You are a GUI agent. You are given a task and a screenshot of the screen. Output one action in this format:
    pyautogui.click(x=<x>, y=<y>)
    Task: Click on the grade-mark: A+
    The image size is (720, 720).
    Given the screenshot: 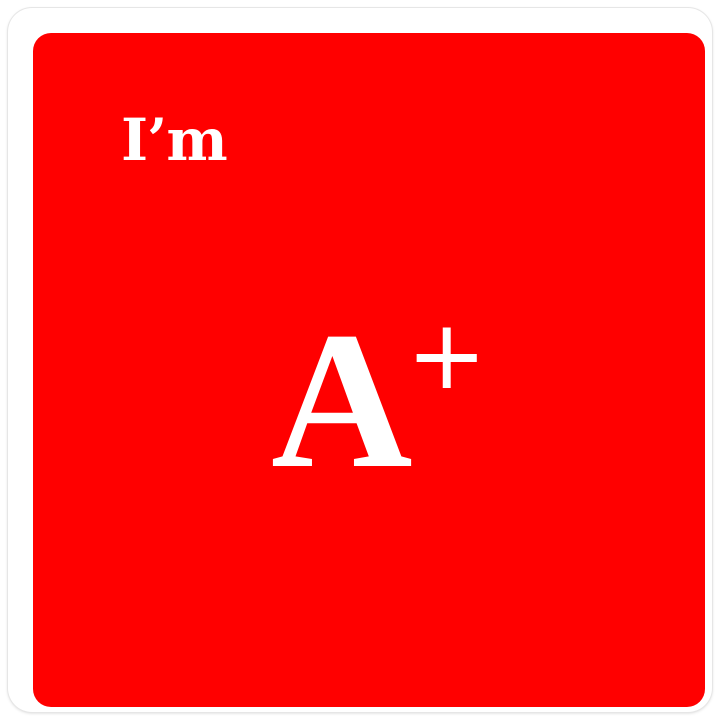 What is the action you would take?
    pyautogui.click(x=379, y=401)
    